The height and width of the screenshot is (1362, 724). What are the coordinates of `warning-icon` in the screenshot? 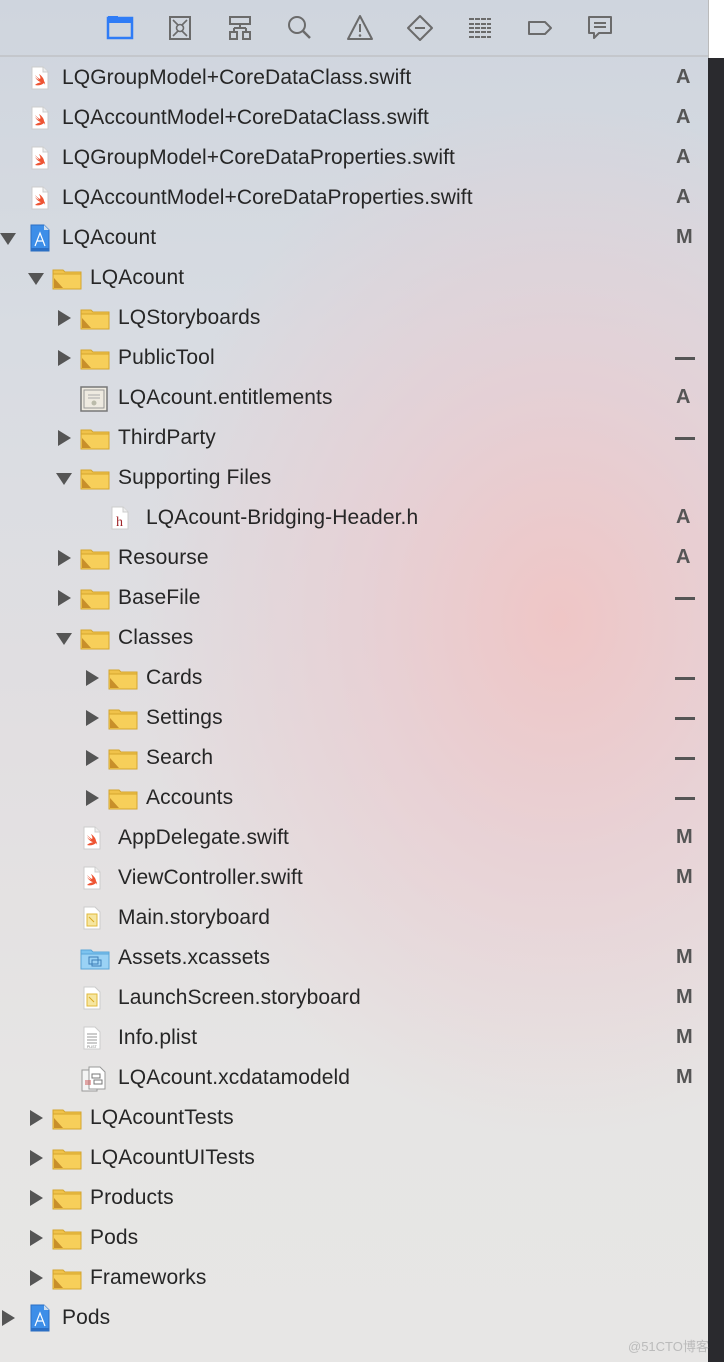 It's located at (360, 28).